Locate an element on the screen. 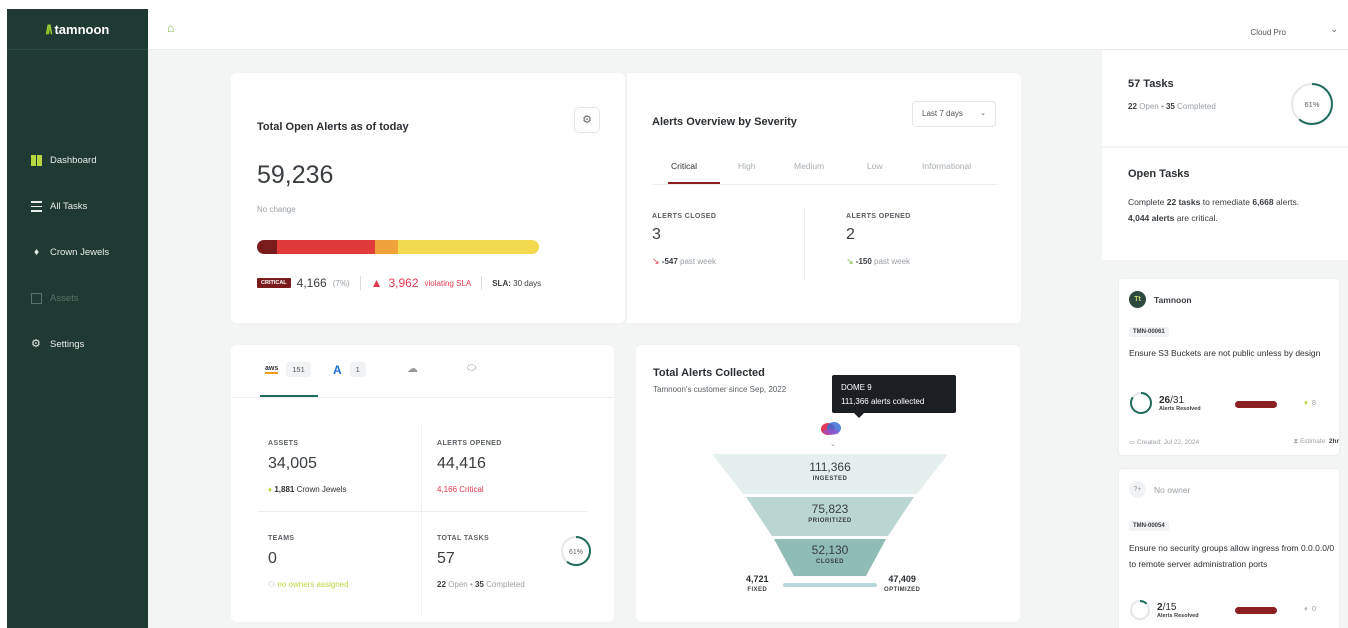 Image resolution: width=1348 pixels, height=628 pixels. desc-text: are critical. is located at coordinates (1197, 218).